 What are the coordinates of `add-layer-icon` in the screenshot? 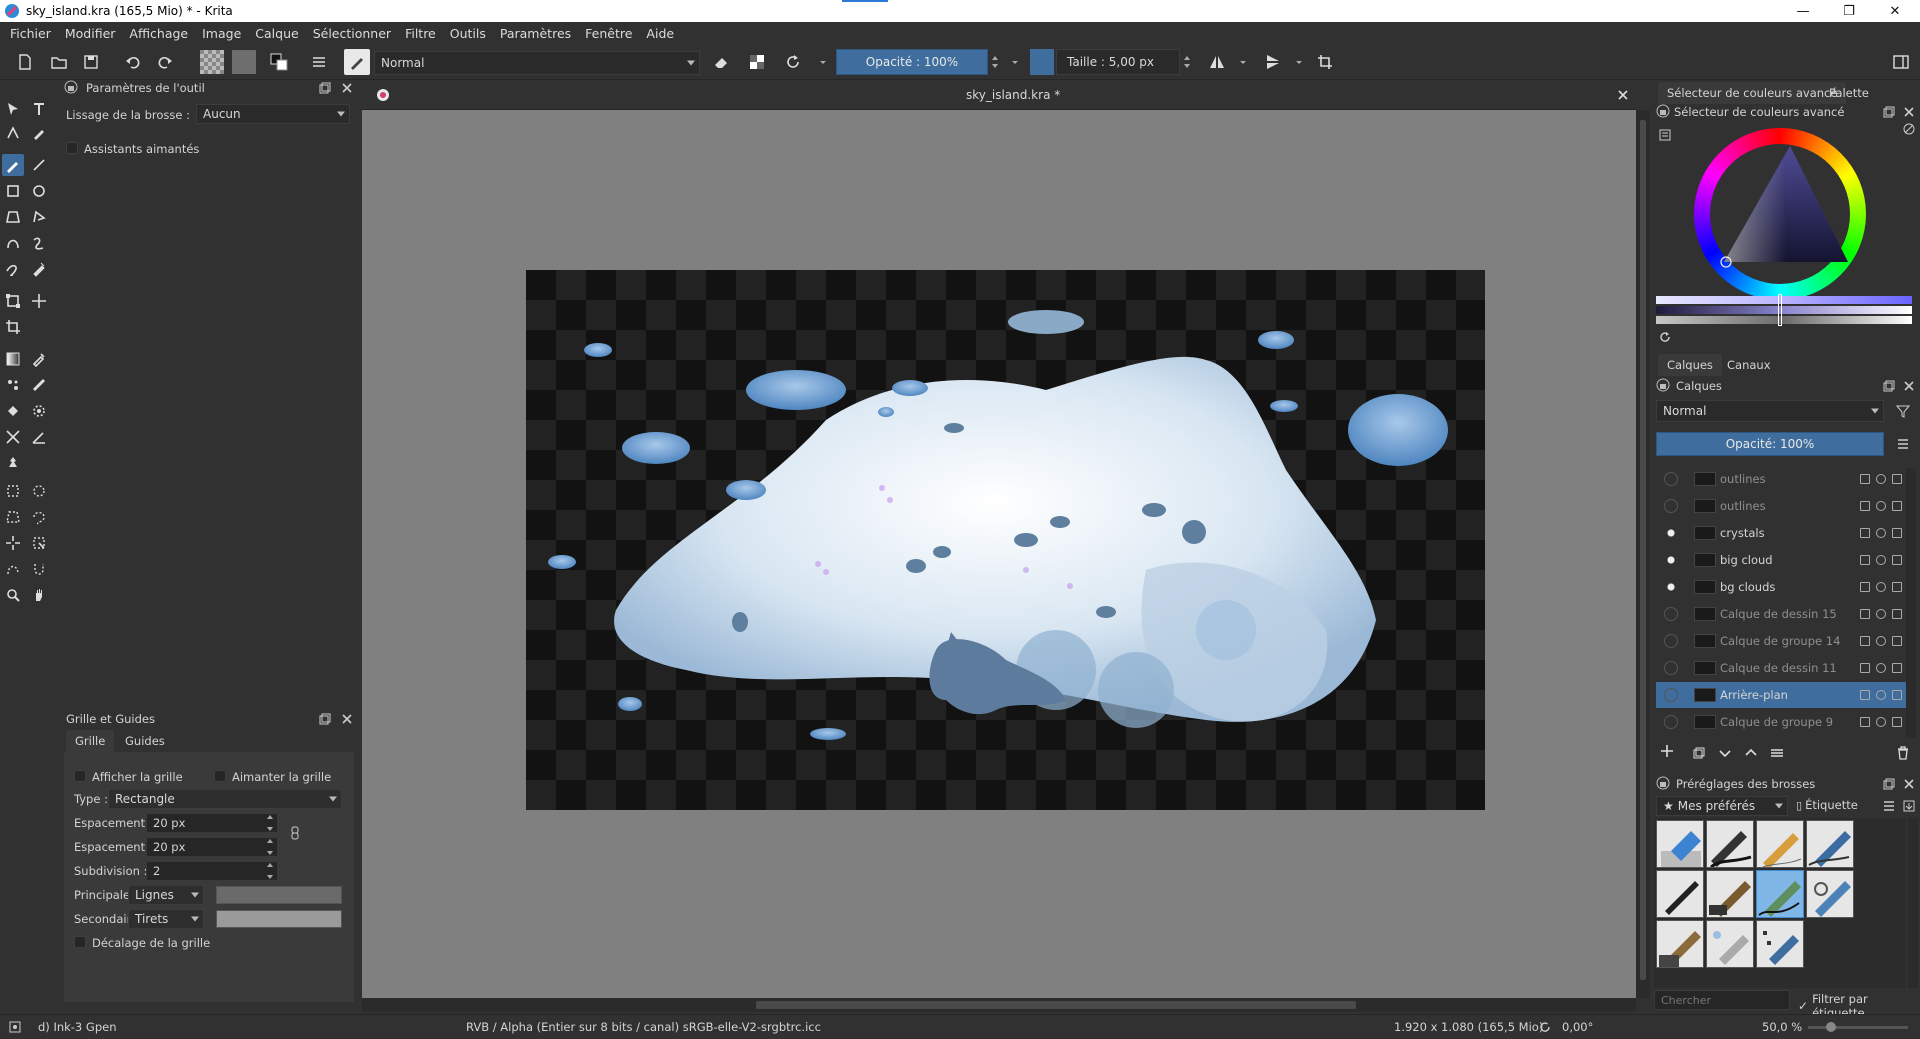 It's located at (1669, 753).